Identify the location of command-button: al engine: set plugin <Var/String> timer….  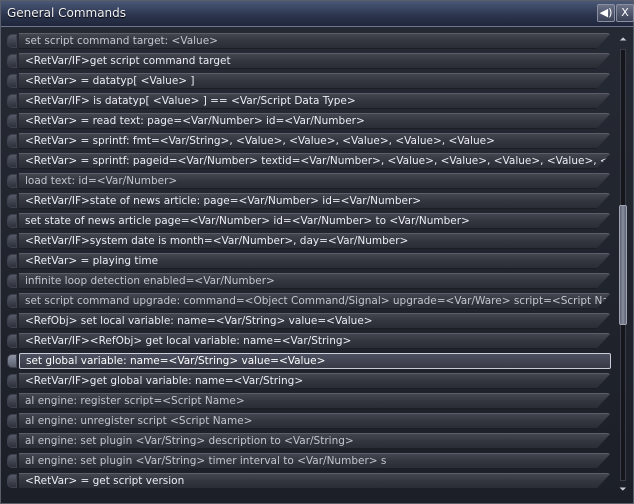
(315, 461).